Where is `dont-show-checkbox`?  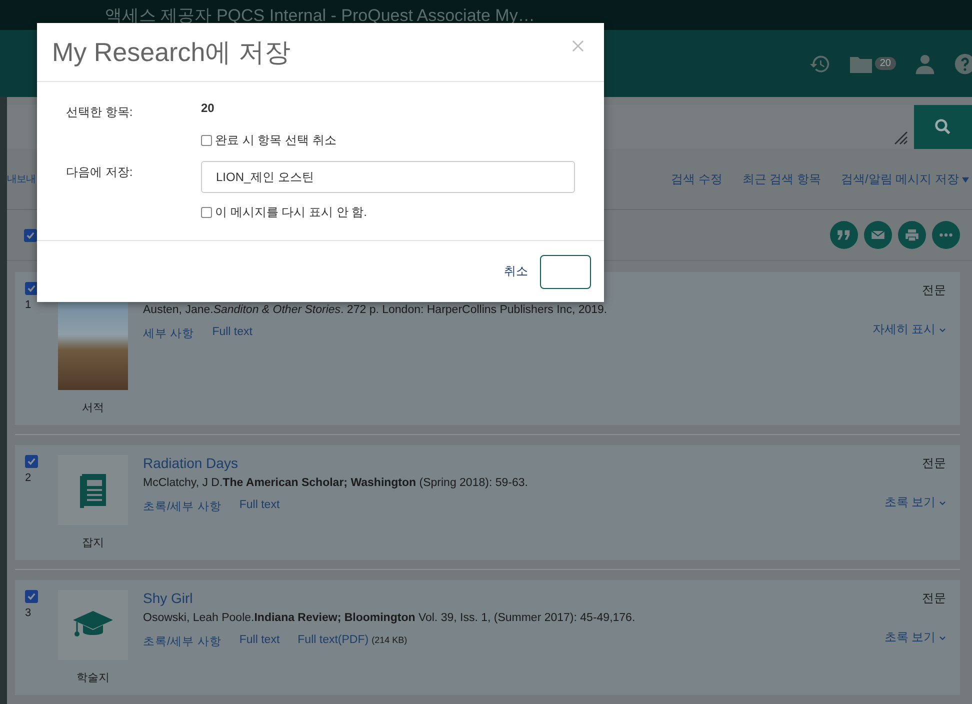 dont-show-checkbox is located at coordinates (206, 212).